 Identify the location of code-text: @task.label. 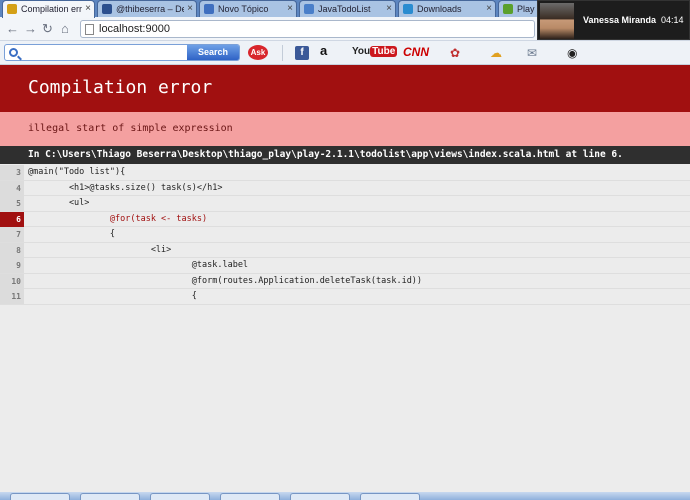
(138, 265).